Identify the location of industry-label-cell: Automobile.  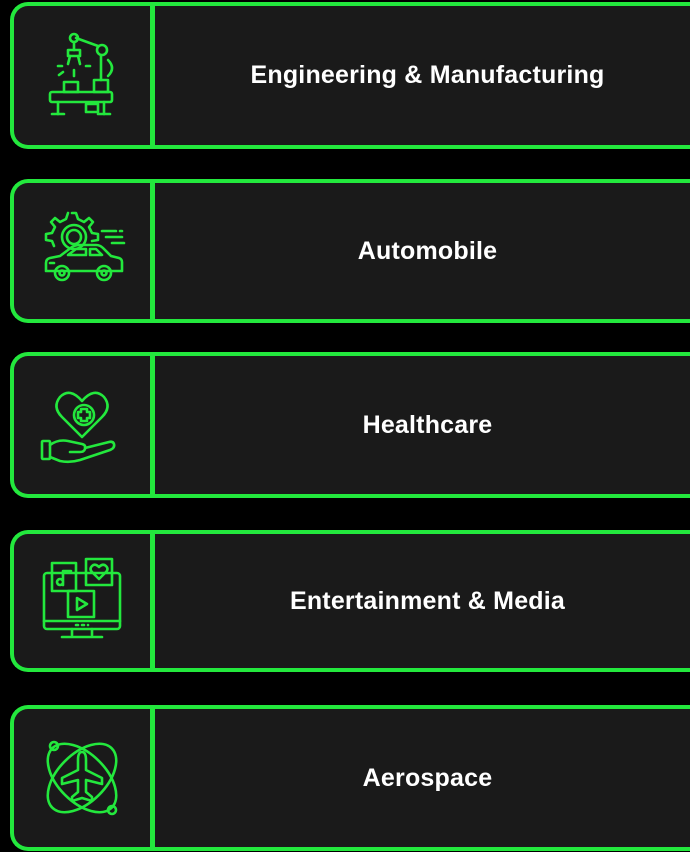
(422, 251).